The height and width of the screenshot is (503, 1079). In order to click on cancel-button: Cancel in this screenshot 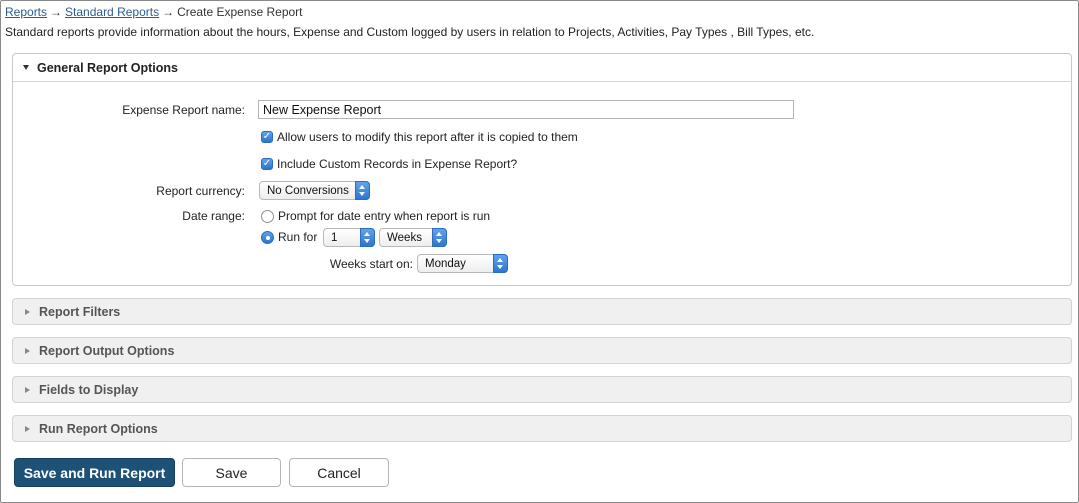, I will do `click(339, 472)`.